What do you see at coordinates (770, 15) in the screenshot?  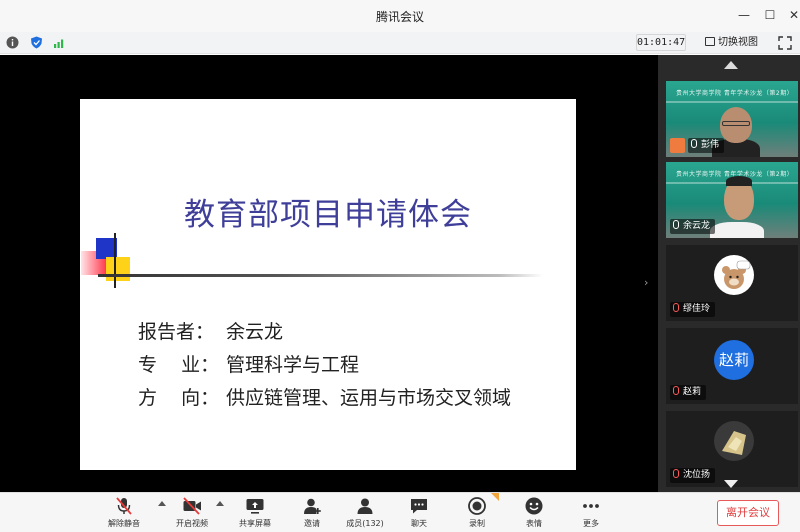 I see `maximize-icon: ☐` at bounding box center [770, 15].